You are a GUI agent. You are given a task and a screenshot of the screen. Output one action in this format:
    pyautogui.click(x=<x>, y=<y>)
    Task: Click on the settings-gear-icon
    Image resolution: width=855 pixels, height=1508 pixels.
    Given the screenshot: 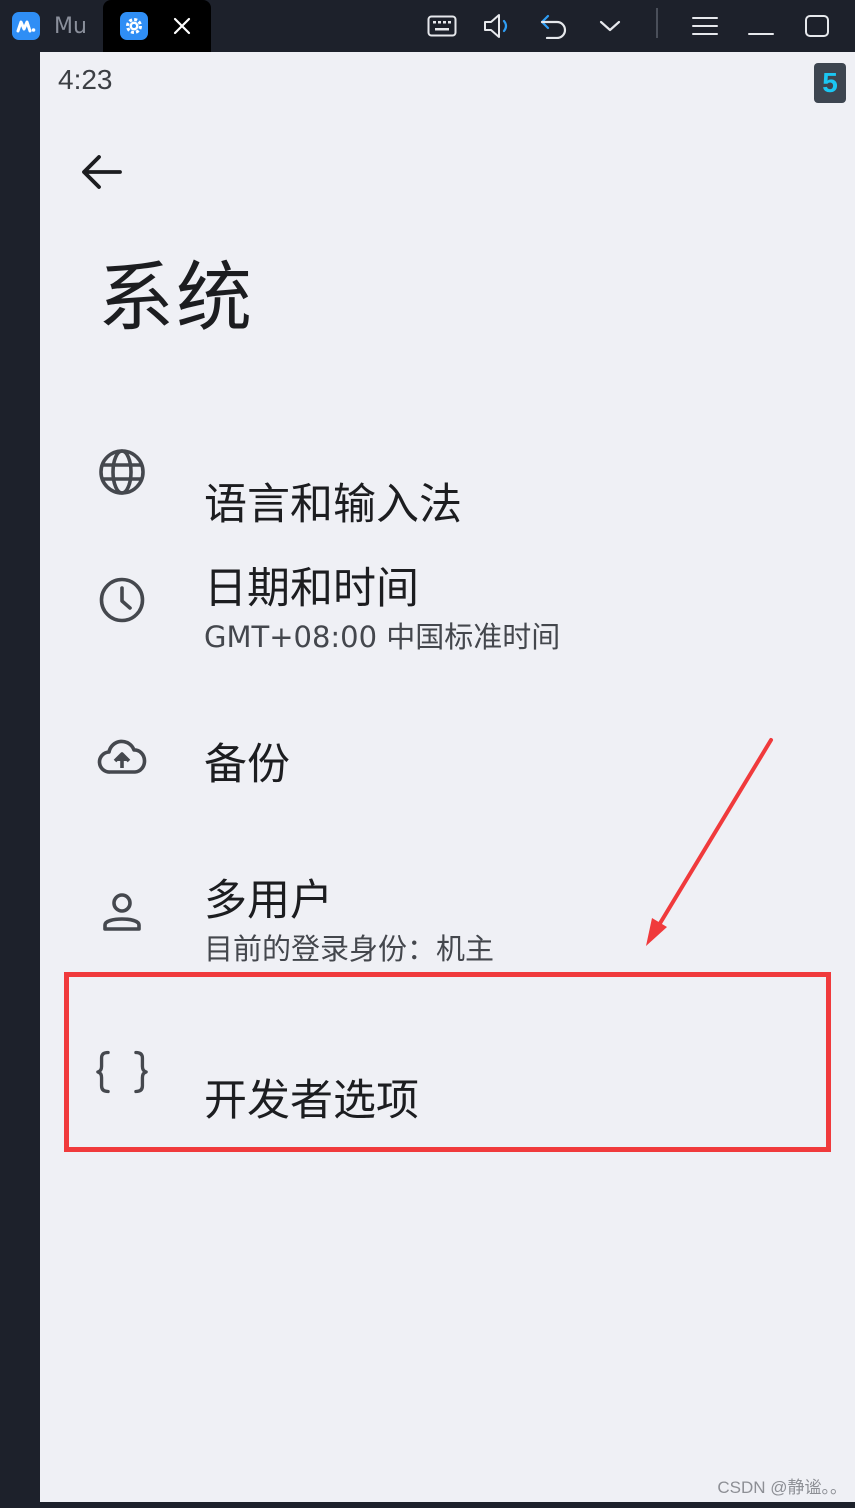 What is the action you would take?
    pyautogui.click(x=134, y=26)
    